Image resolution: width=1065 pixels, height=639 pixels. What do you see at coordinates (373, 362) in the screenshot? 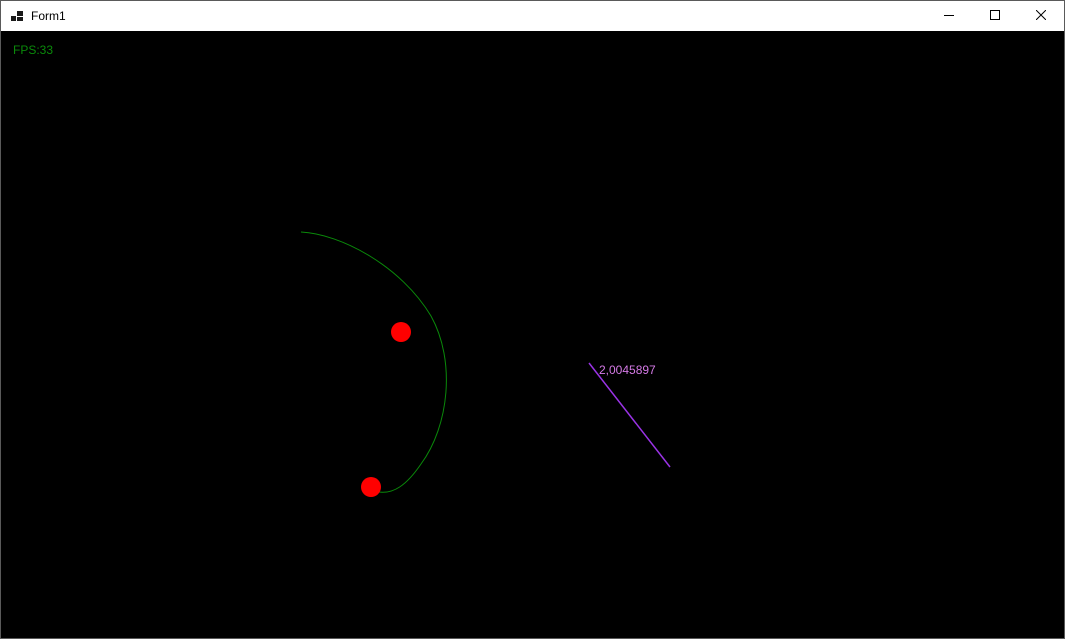
I see `trajectory-arc` at bounding box center [373, 362].